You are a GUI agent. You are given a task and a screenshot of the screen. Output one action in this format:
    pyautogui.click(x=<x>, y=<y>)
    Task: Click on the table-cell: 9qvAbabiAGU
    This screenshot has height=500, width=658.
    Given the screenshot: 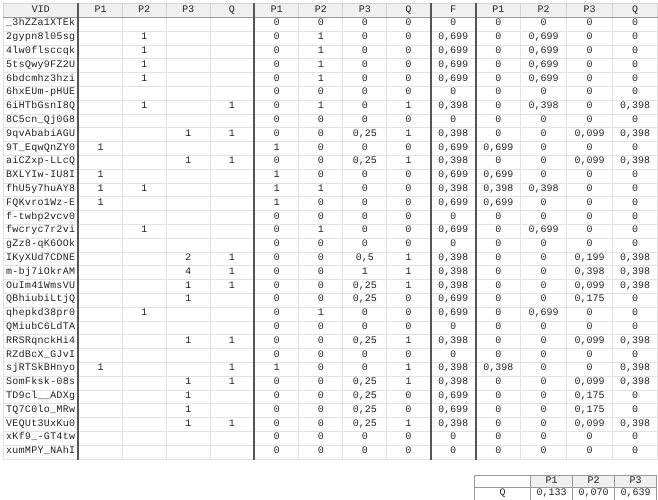 What is the action you would take?
    pyautogui.click(x=41, y=135)
    